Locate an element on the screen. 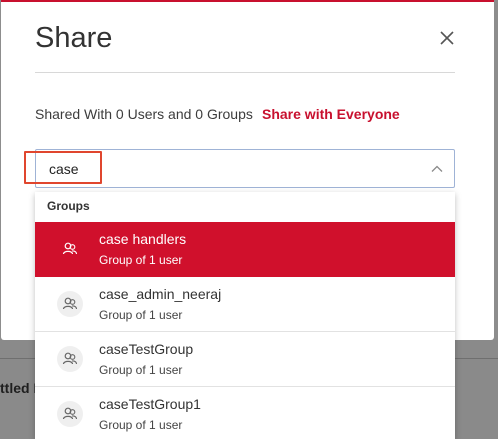  shared-with-summary: Shared With 0 Users and 0 Groups is located at coordinates (144, 114).